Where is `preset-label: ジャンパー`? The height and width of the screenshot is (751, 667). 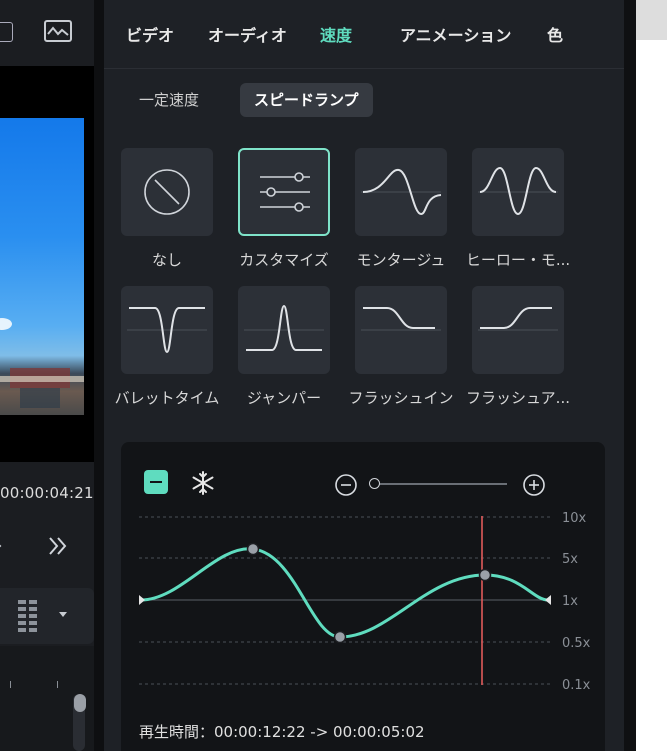 preset-label: ジャンパー is located at coordinates (284, 398).